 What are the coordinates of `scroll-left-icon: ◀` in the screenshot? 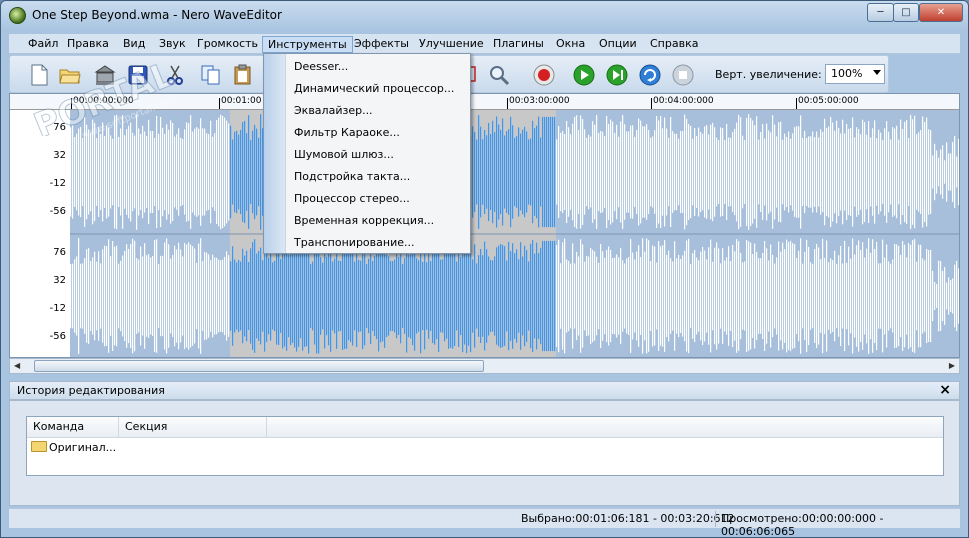 It's located at (17, 365).